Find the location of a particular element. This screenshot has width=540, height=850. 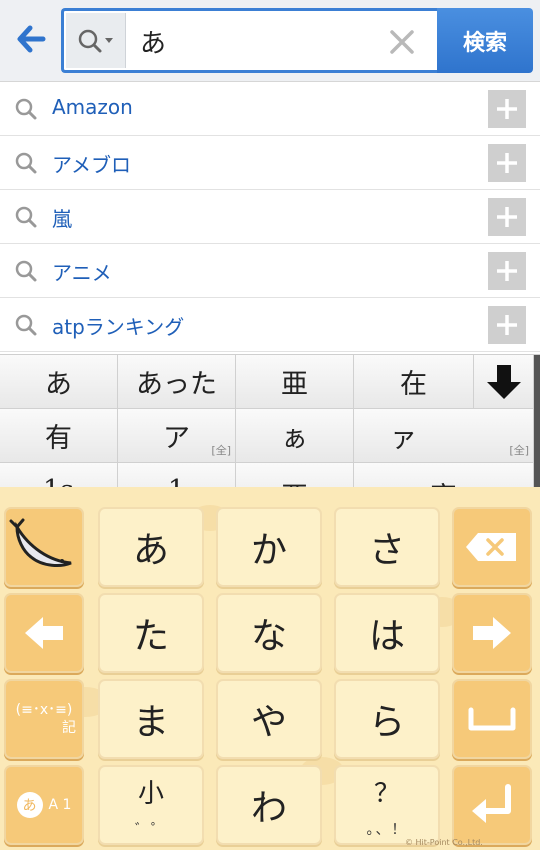

backspace-icon is located at coordinates (491, 547).